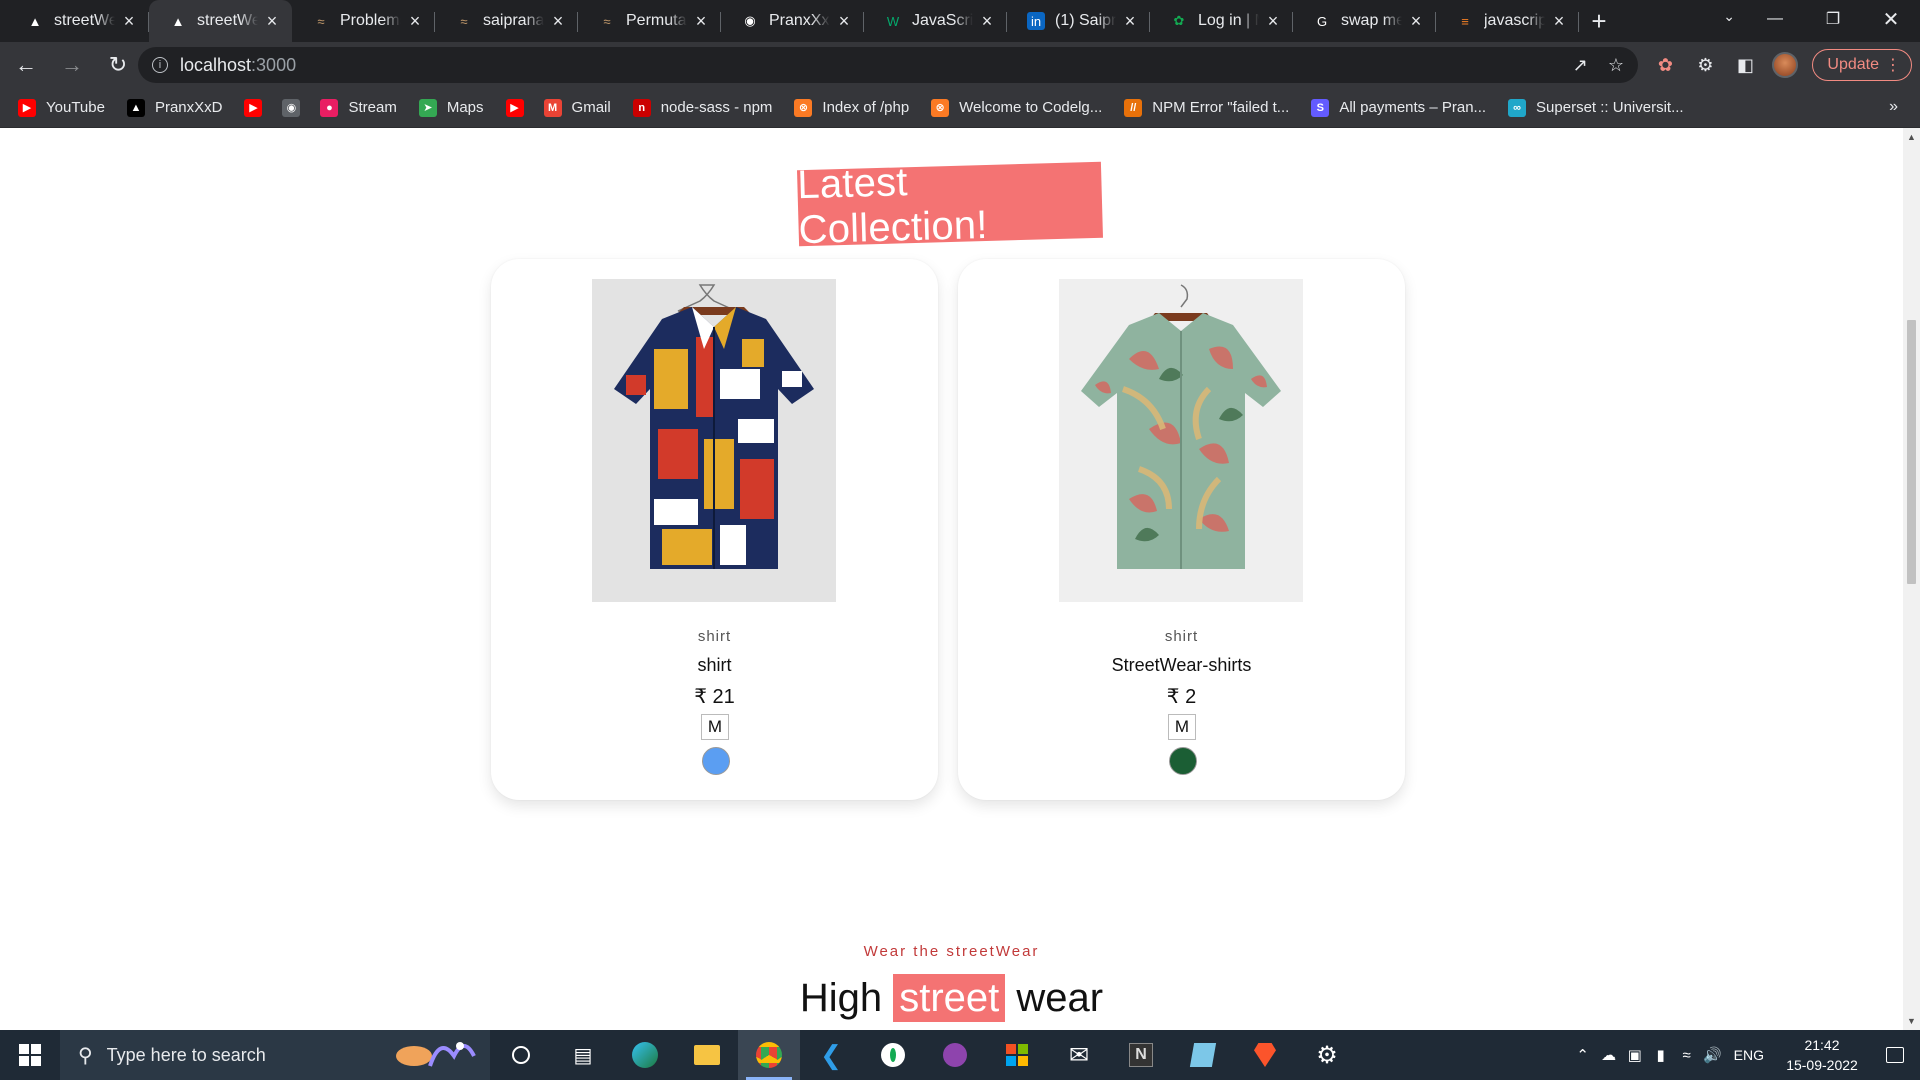 The height and width of the screenshot is (1080, 1920). What do you see at coordinates (1822, 1055) in the screenshot?
I see `clock: 21:42 15-09-2022` at bounding box center [1822, 1055].